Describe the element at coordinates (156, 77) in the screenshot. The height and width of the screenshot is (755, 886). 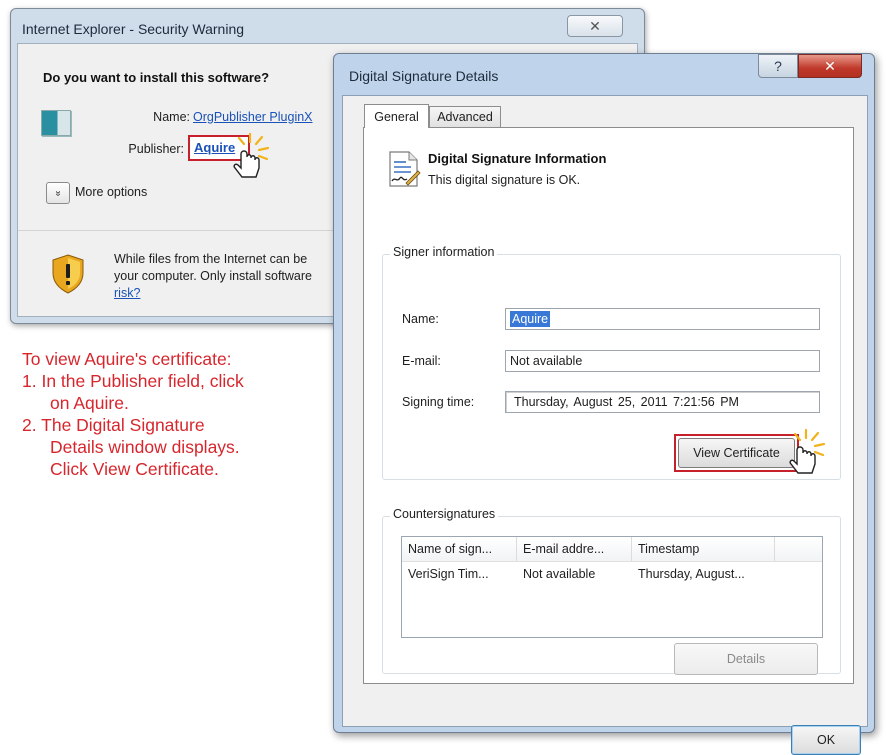
I see `install-question: Do you want to install this software?` at that location.